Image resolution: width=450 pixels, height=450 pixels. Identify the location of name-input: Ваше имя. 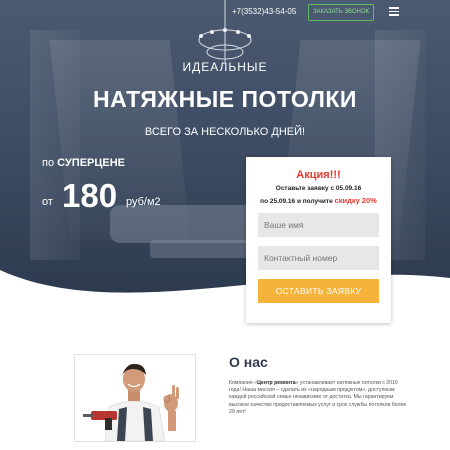
(318, 225).